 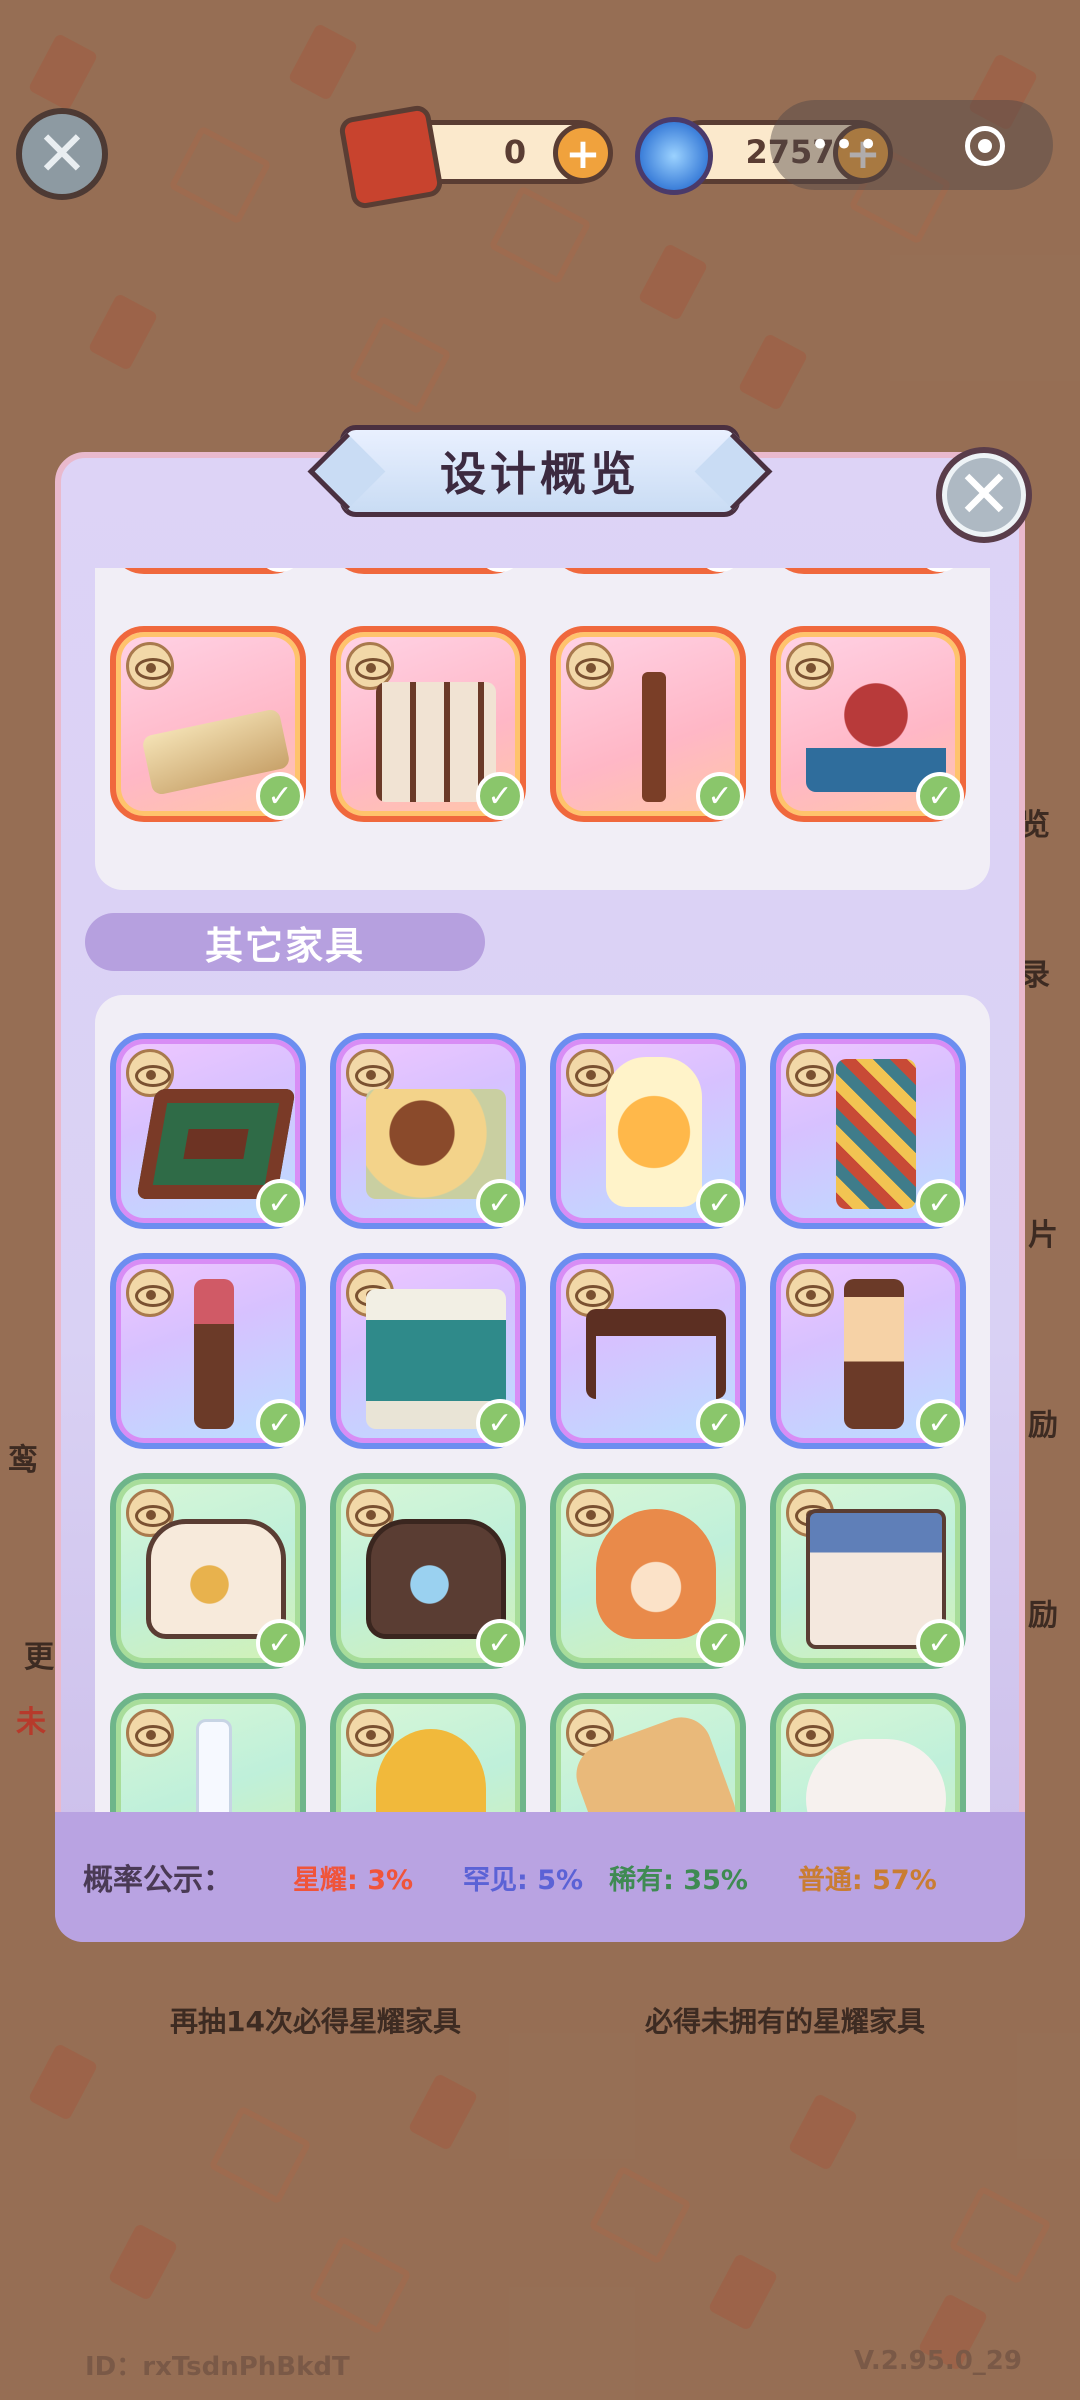 I want to click on probability-star: 星耀: 3%, so click(x=353, y=1880).